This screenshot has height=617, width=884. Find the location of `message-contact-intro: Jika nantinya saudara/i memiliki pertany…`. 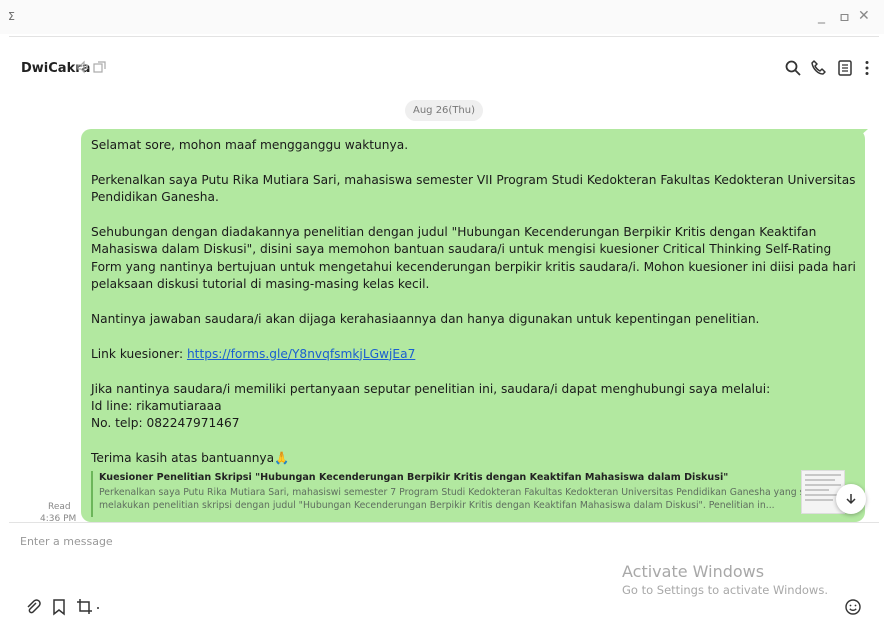

message-contact-intro: Jika nantinya saudara/i memiliki pertany… is located at coordinates (431, 388).